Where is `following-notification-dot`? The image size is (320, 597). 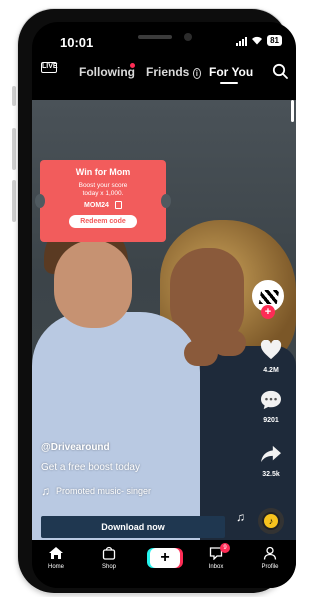
following-notification-dot is located at coordinates (132, 65).